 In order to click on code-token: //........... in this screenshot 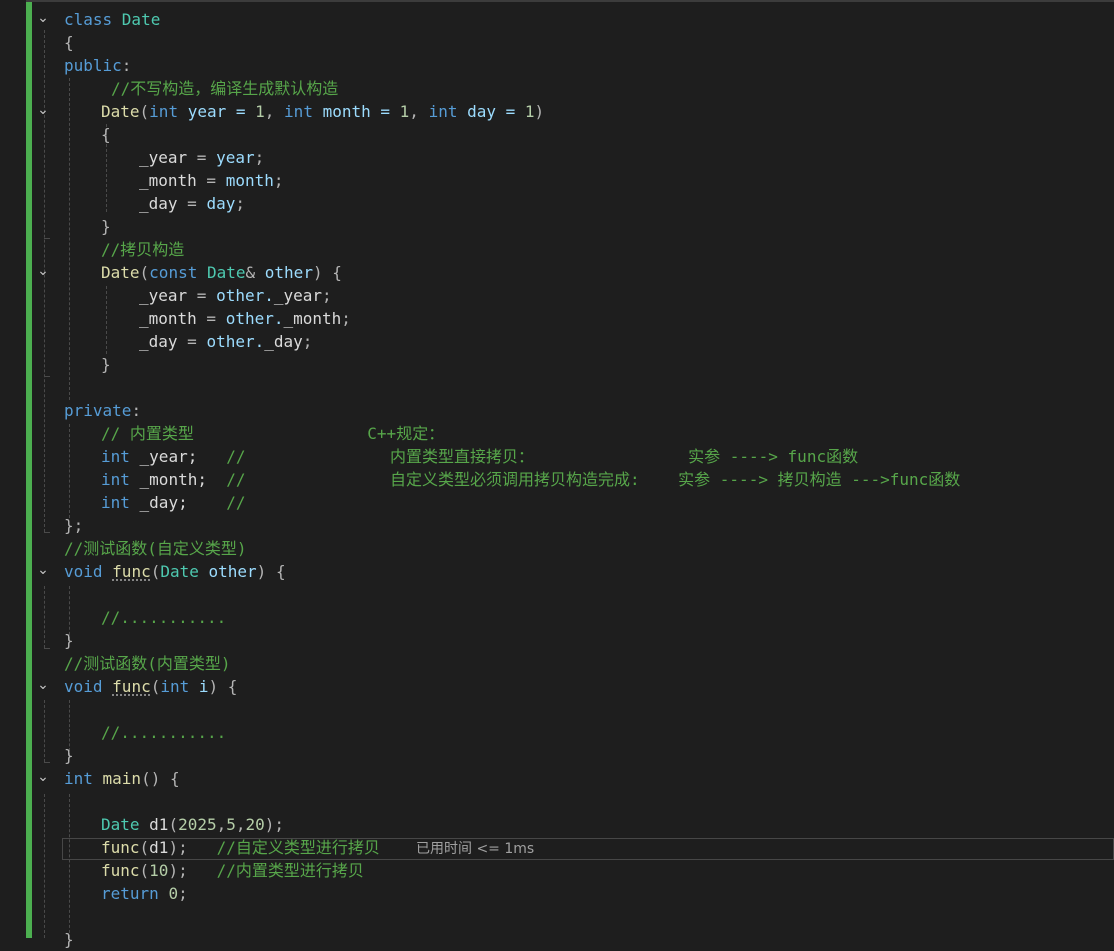, I will do `click(164, 617)`.